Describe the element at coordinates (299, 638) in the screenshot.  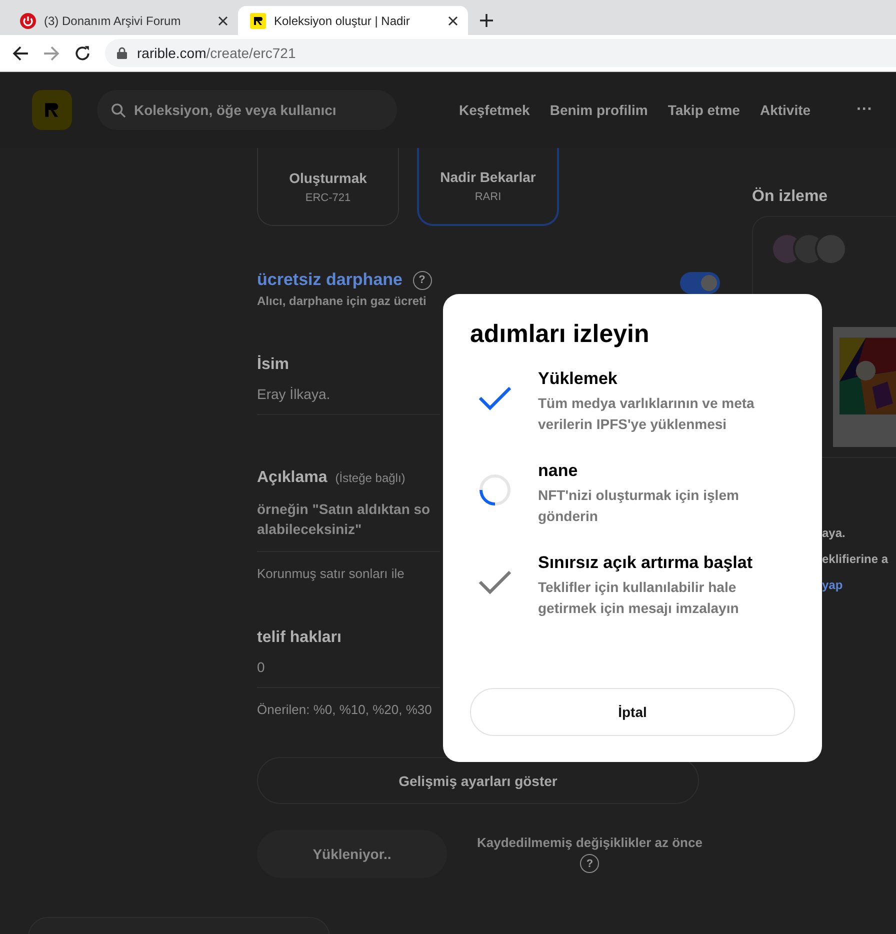
I see `royalties-label: telif hakları` at that location.